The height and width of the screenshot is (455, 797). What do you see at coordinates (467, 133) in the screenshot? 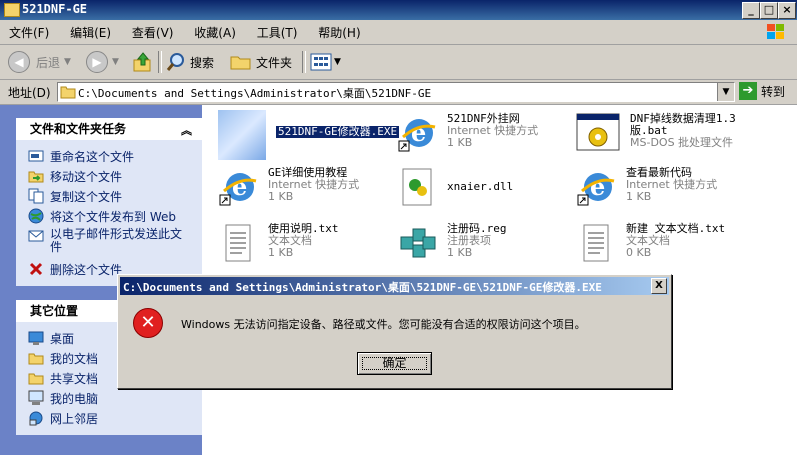
I see `file-item: e 521DNF外挂网 Internet 快捷方式 1 KB` at bounding box center [467, 133].